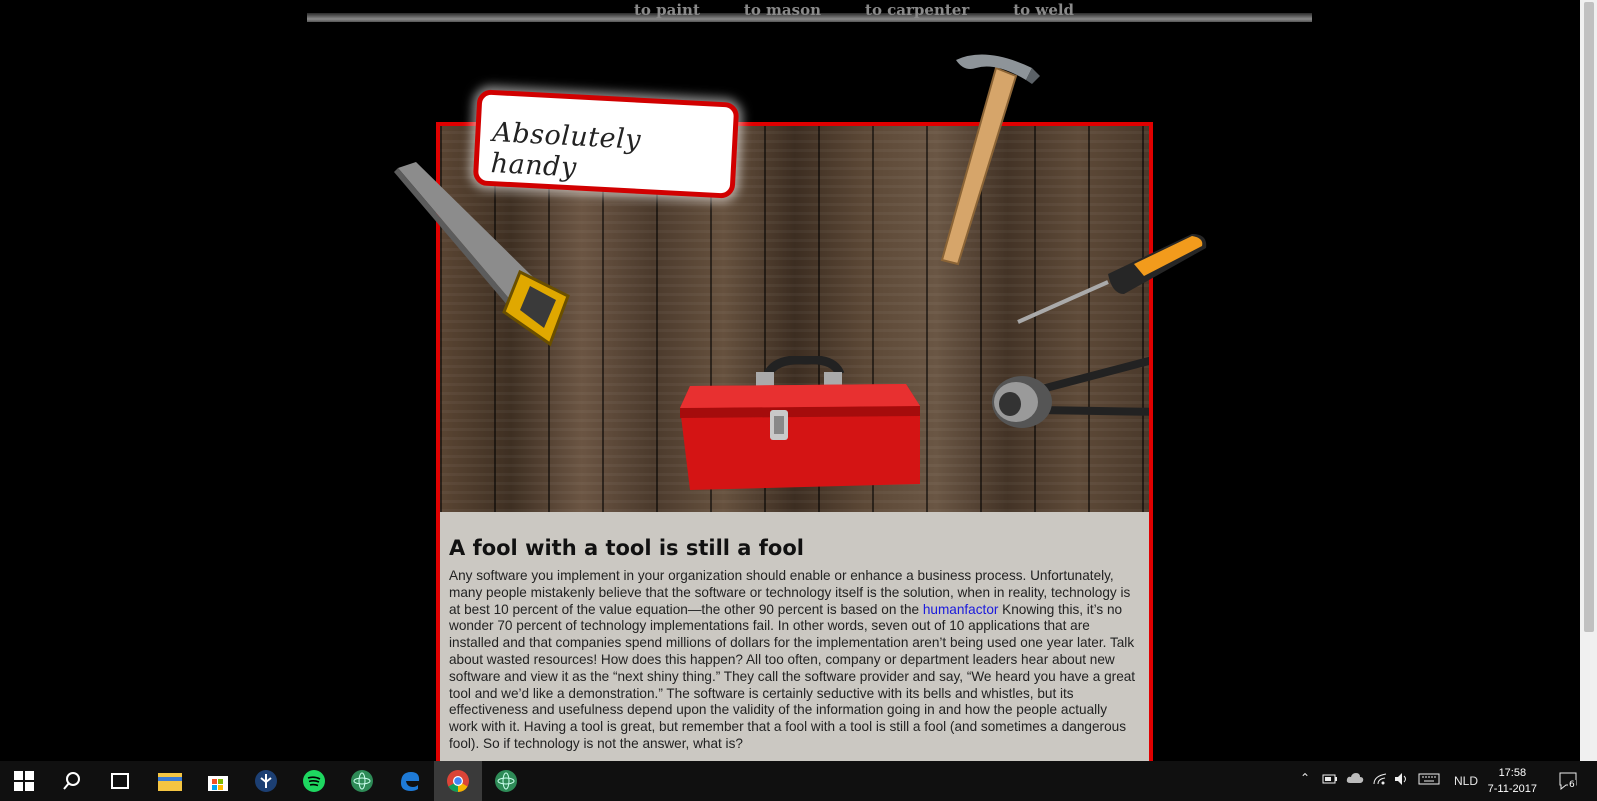 Image resolution: width=1597 pixels, height=801 pixels. I want to click on action-center-icon: 6, so click(1569, 782).